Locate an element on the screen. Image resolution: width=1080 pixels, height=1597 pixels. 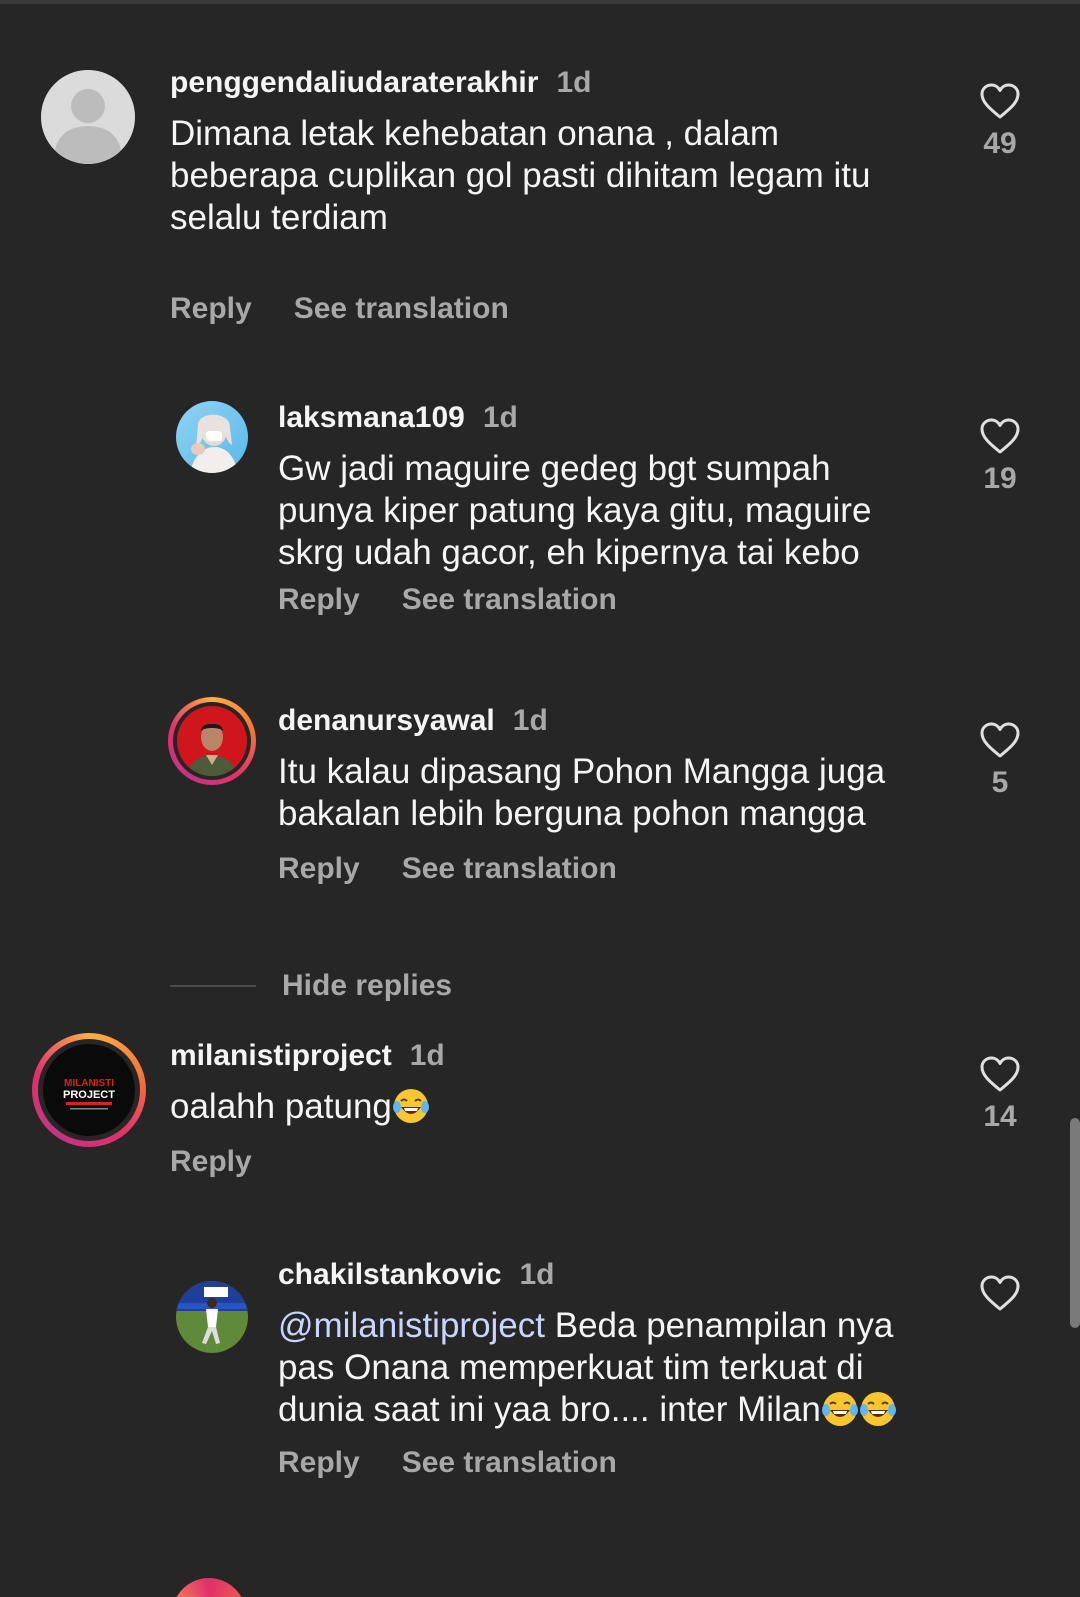
comment-username: chakilstankovic is located at coordinates (389, 1274).